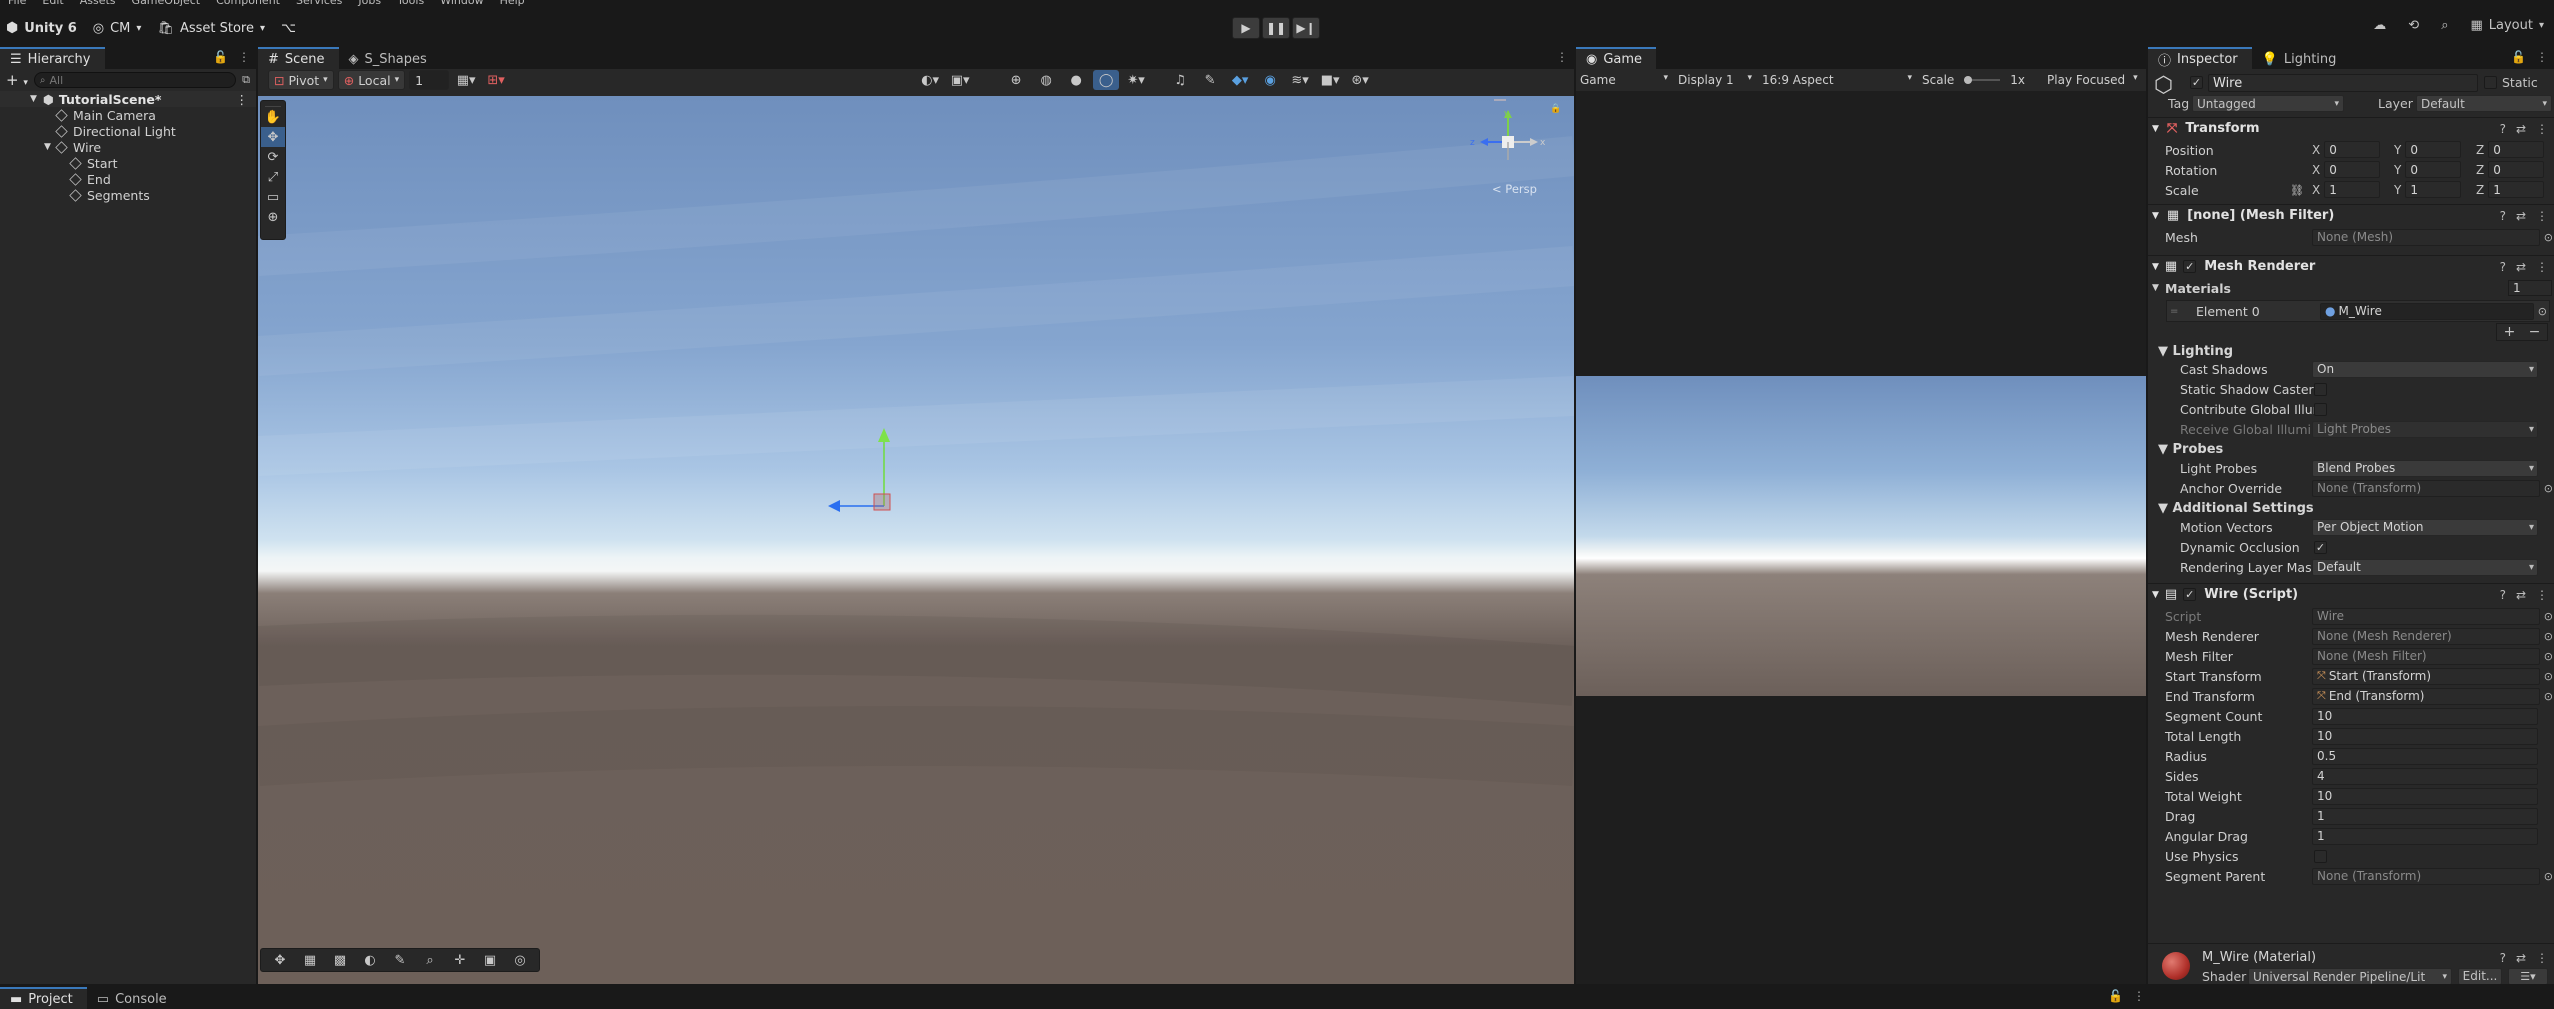 This screenshot has height=1009, width=2554. What do you see at coordinates (2352, 169) in the screenshot?
I see `rotation-x-field: 0` at bounding box center [2352, 169].